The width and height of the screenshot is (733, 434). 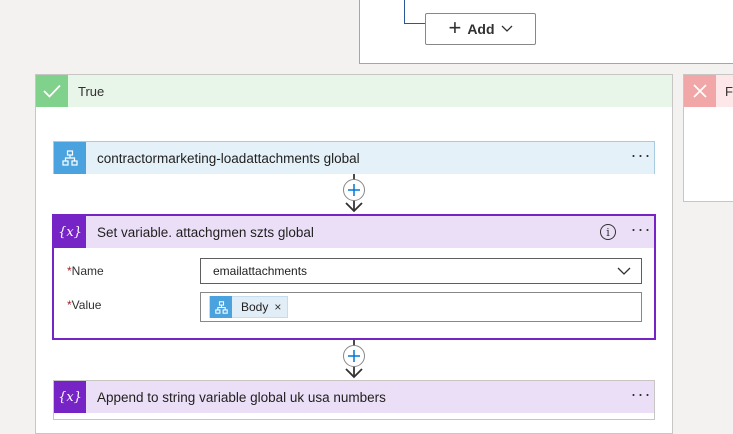 What do you see at coordinates (708, 138) in the screenshot?
I see `false-branch-container: F` at bounding box center [708, 138].